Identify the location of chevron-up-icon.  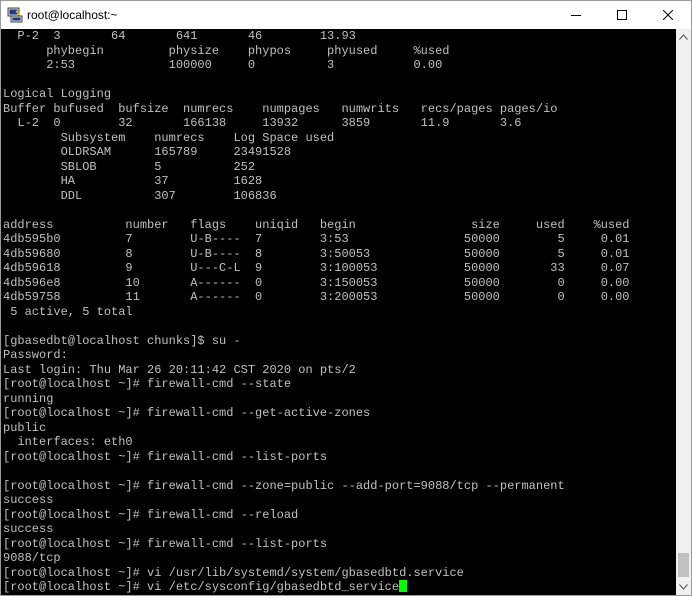
(683, 37).